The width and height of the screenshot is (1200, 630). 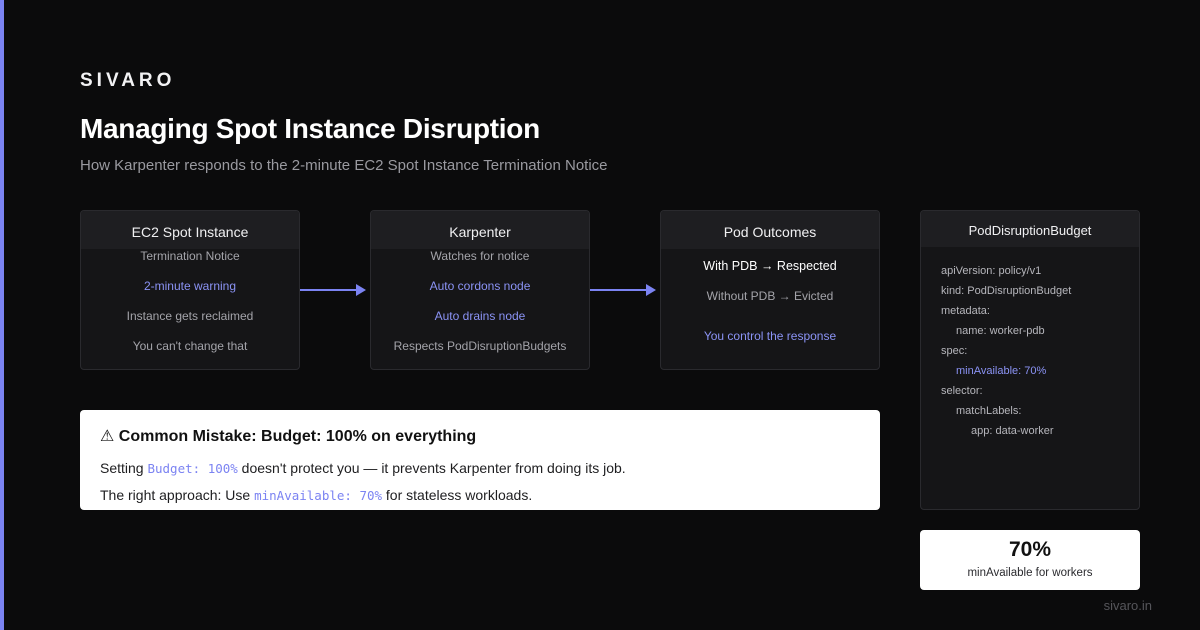 I want to click on stat-label: minAvailable for workers, so click(x=1030, y=573).